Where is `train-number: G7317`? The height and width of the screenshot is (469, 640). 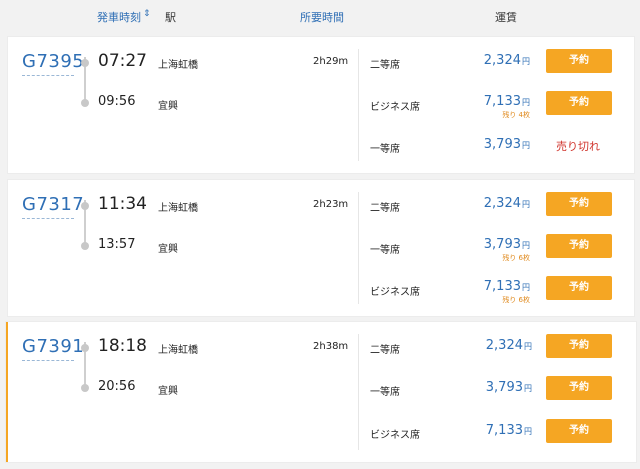
train-number: G7317 is located at coordinates (53, 204).